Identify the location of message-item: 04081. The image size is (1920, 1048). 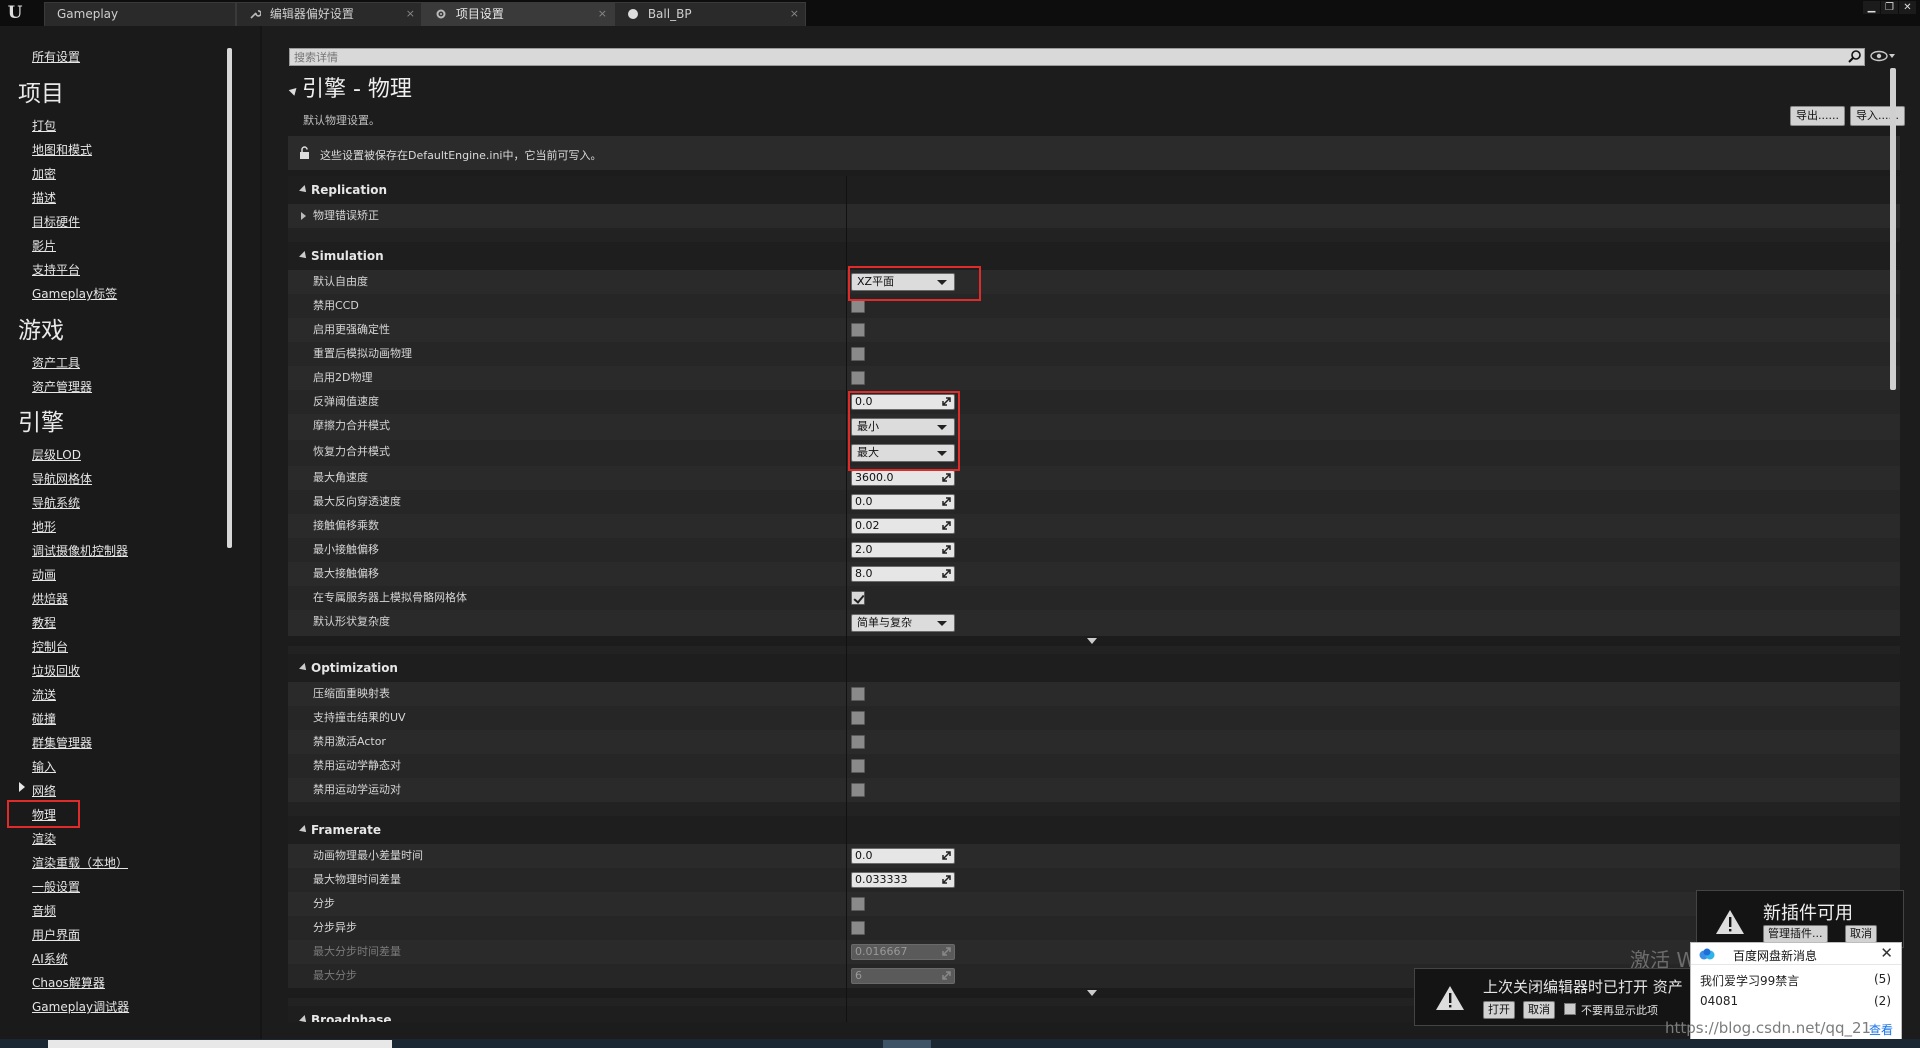
(1719, 1001).